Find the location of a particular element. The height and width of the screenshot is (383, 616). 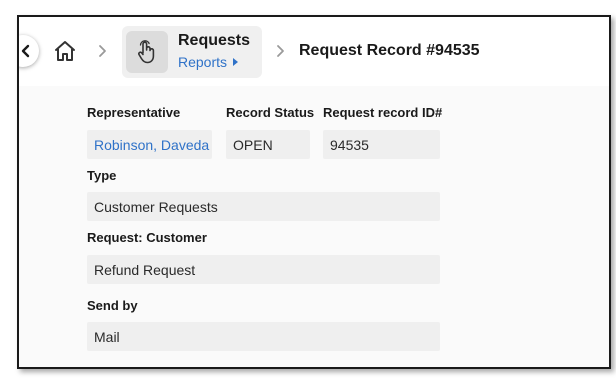

chevron-left-icon is located at coordinates (25, 51).